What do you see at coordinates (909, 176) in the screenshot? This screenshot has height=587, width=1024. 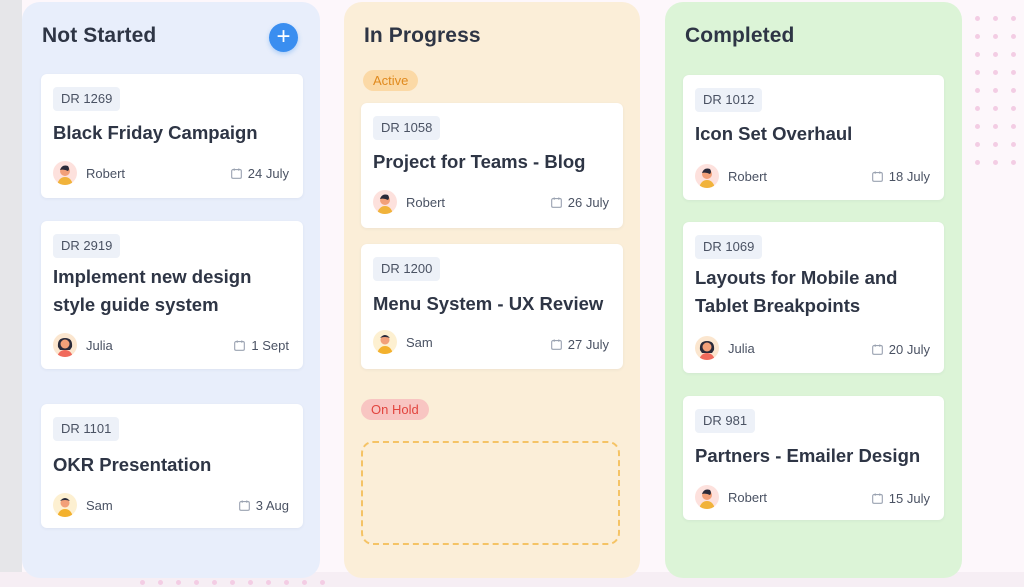 I see `due-date-text: 18 July` at bounding box center [909, 176].